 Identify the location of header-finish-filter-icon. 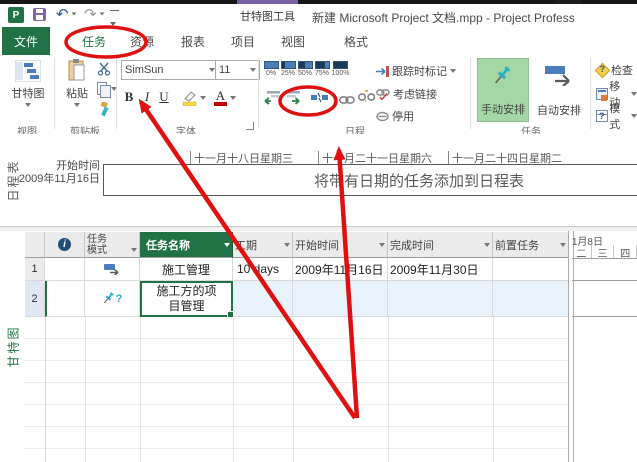
(487, 244).